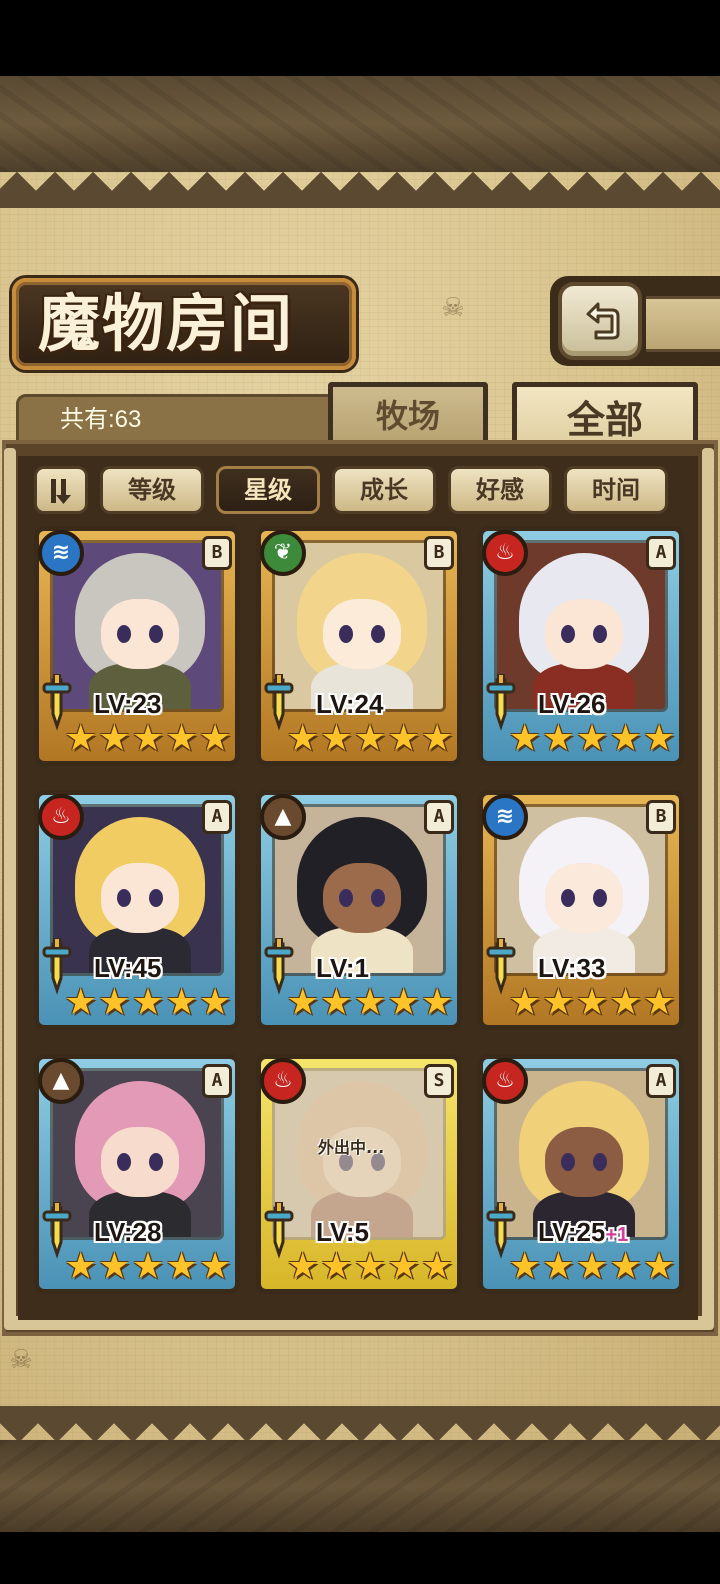 This screenshot has width=720, height=1584. Describe the element at coordinates (384, 490) in the screenshot. I see `sort-by-growth-button: 成长` at that location.